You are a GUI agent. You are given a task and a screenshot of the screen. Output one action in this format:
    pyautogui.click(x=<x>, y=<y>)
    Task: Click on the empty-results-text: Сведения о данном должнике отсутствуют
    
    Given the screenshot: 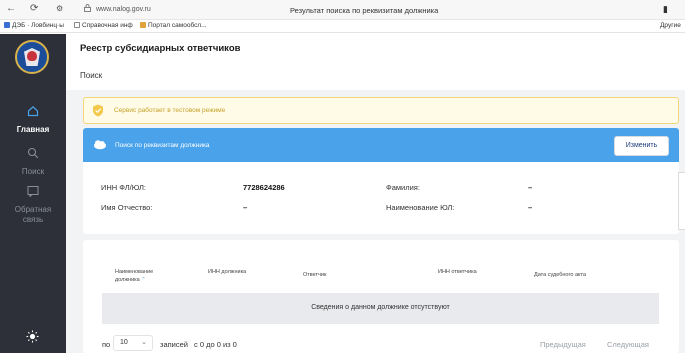 What is the action you would take?
    pyautogui.click(x=380, y=307)
    